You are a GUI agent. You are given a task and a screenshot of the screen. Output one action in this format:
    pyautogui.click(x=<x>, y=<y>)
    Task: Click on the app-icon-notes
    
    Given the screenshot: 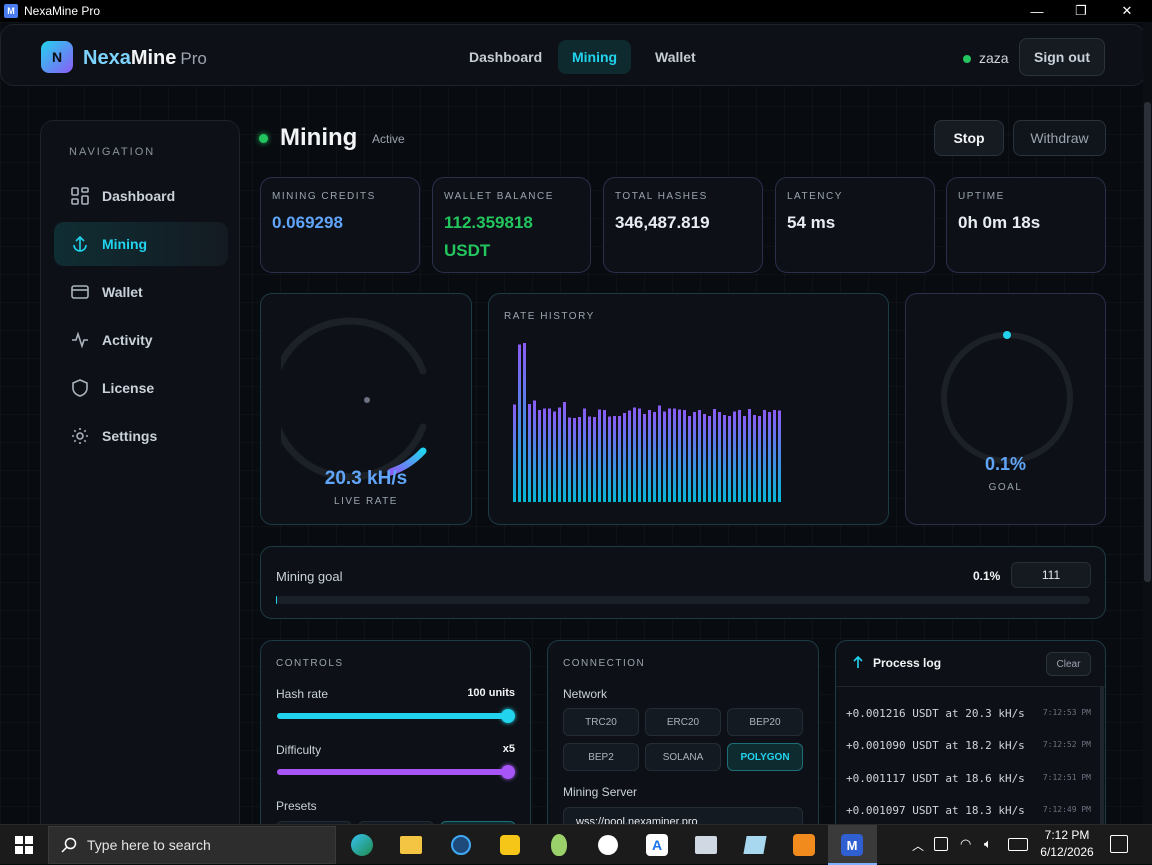 What is the action you would take?
    pyautogui.click(x=755, y=845)
    